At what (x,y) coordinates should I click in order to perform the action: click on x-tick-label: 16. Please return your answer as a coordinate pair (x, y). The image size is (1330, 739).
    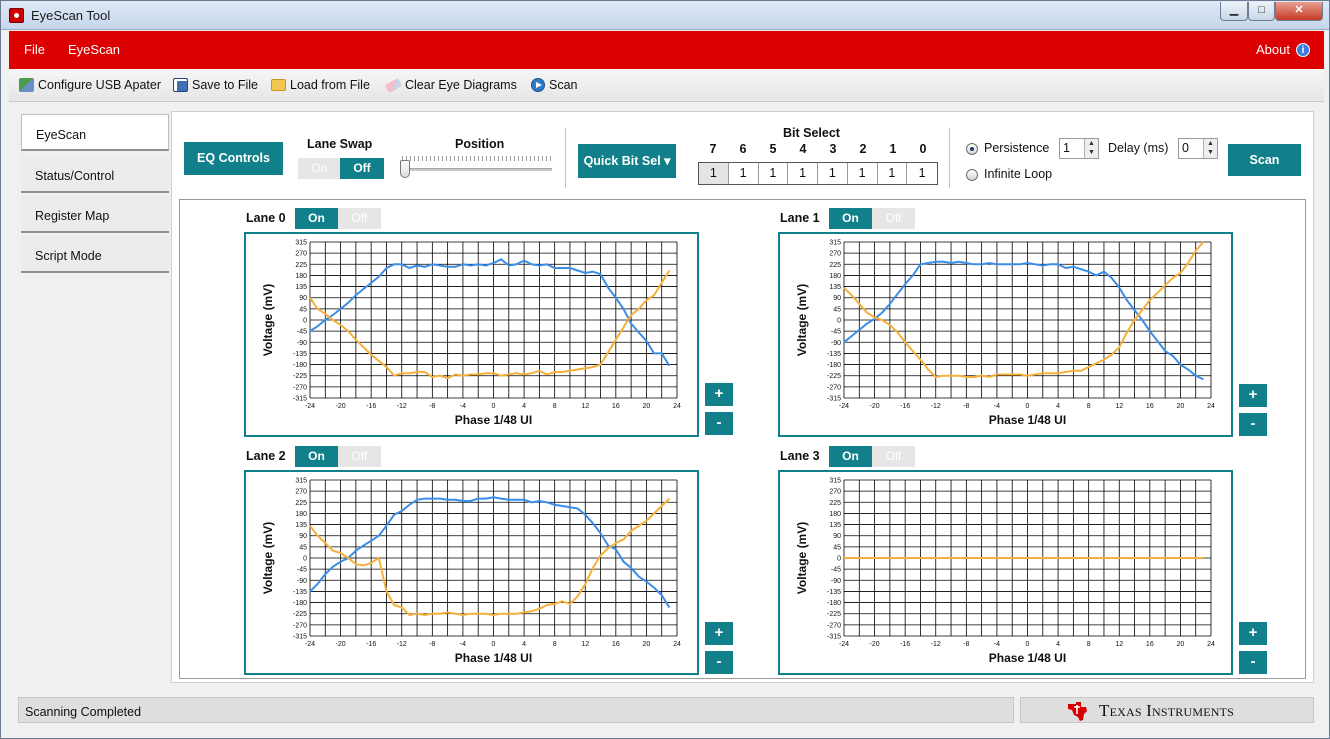
    Looking at the image, I should click on (1150, 406).